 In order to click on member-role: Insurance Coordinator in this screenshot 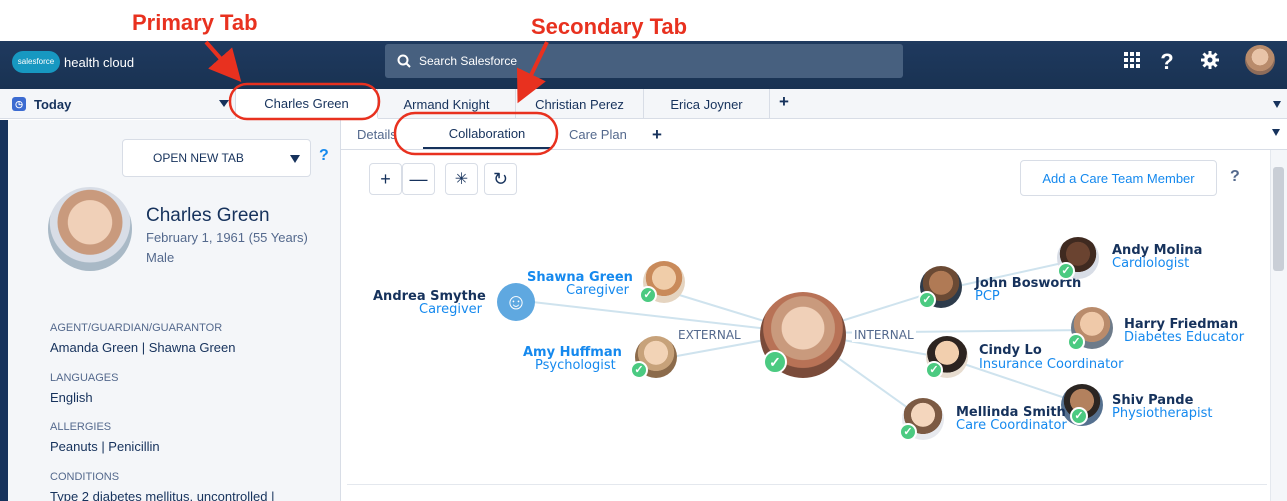, I will do `click(1051, 364)`.